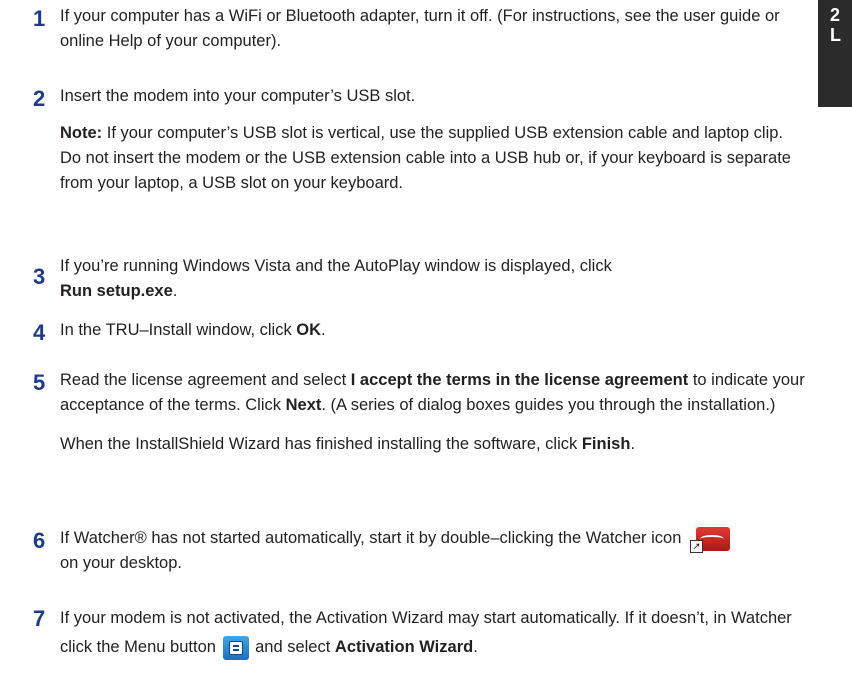 The height and width of the screenshot is (687, 852). I want to click on step-number: 5, so click(39, 382).